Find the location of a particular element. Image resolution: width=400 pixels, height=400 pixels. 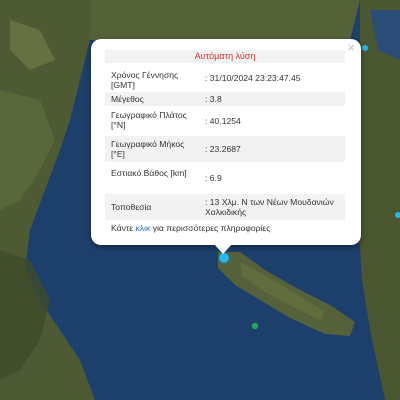

depth-label: Εστιακό Βάθος [km] is located at coordinates (149, 173).